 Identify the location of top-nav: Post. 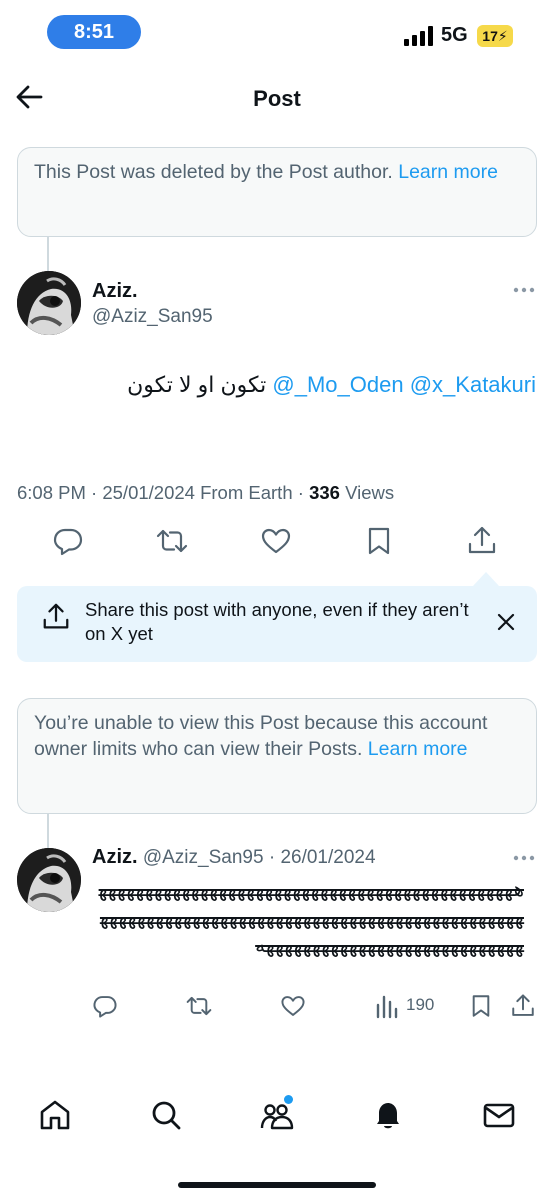
(277, 98).